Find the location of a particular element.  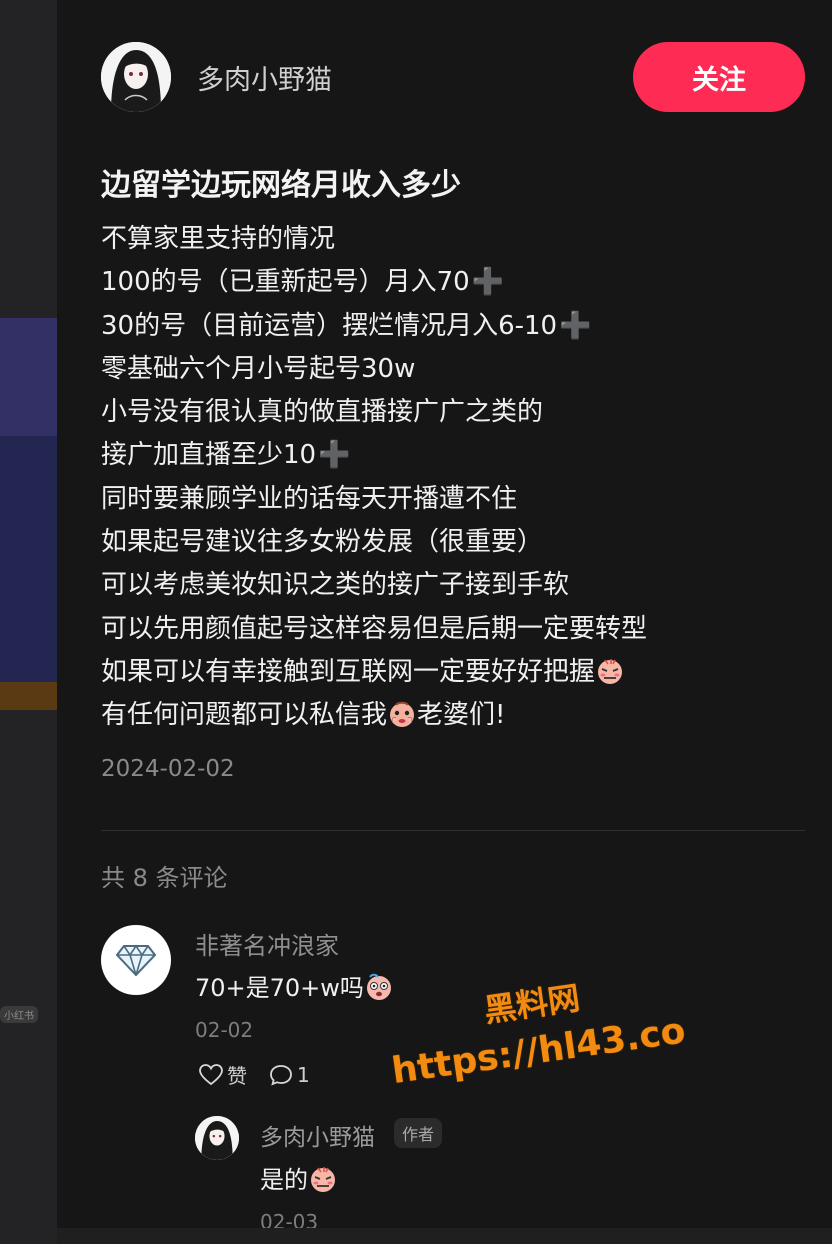

post-line-text: 如果起号建议往多女粉发展（很重要） is located at coordinates (322, 542).